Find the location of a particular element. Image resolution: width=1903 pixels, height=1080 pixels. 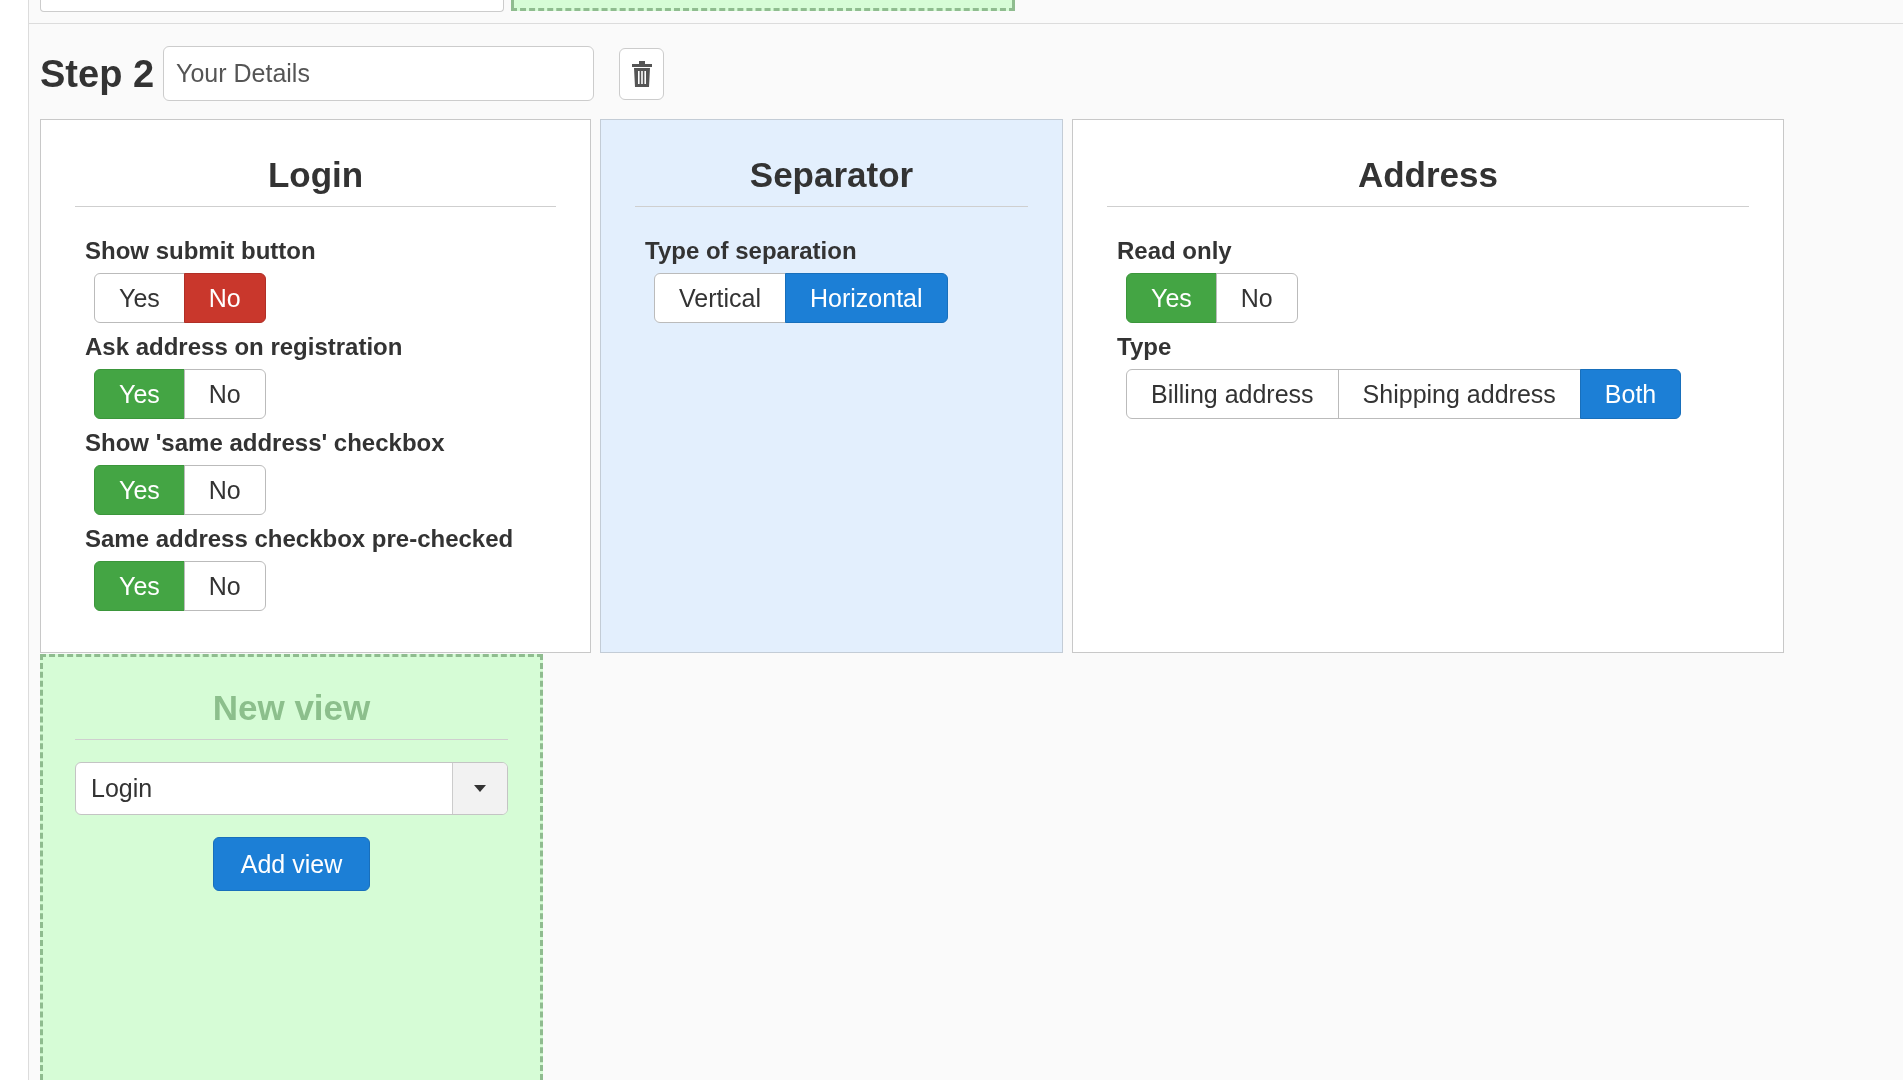

toggle-button: Yes is located at coordinates (139, 298).